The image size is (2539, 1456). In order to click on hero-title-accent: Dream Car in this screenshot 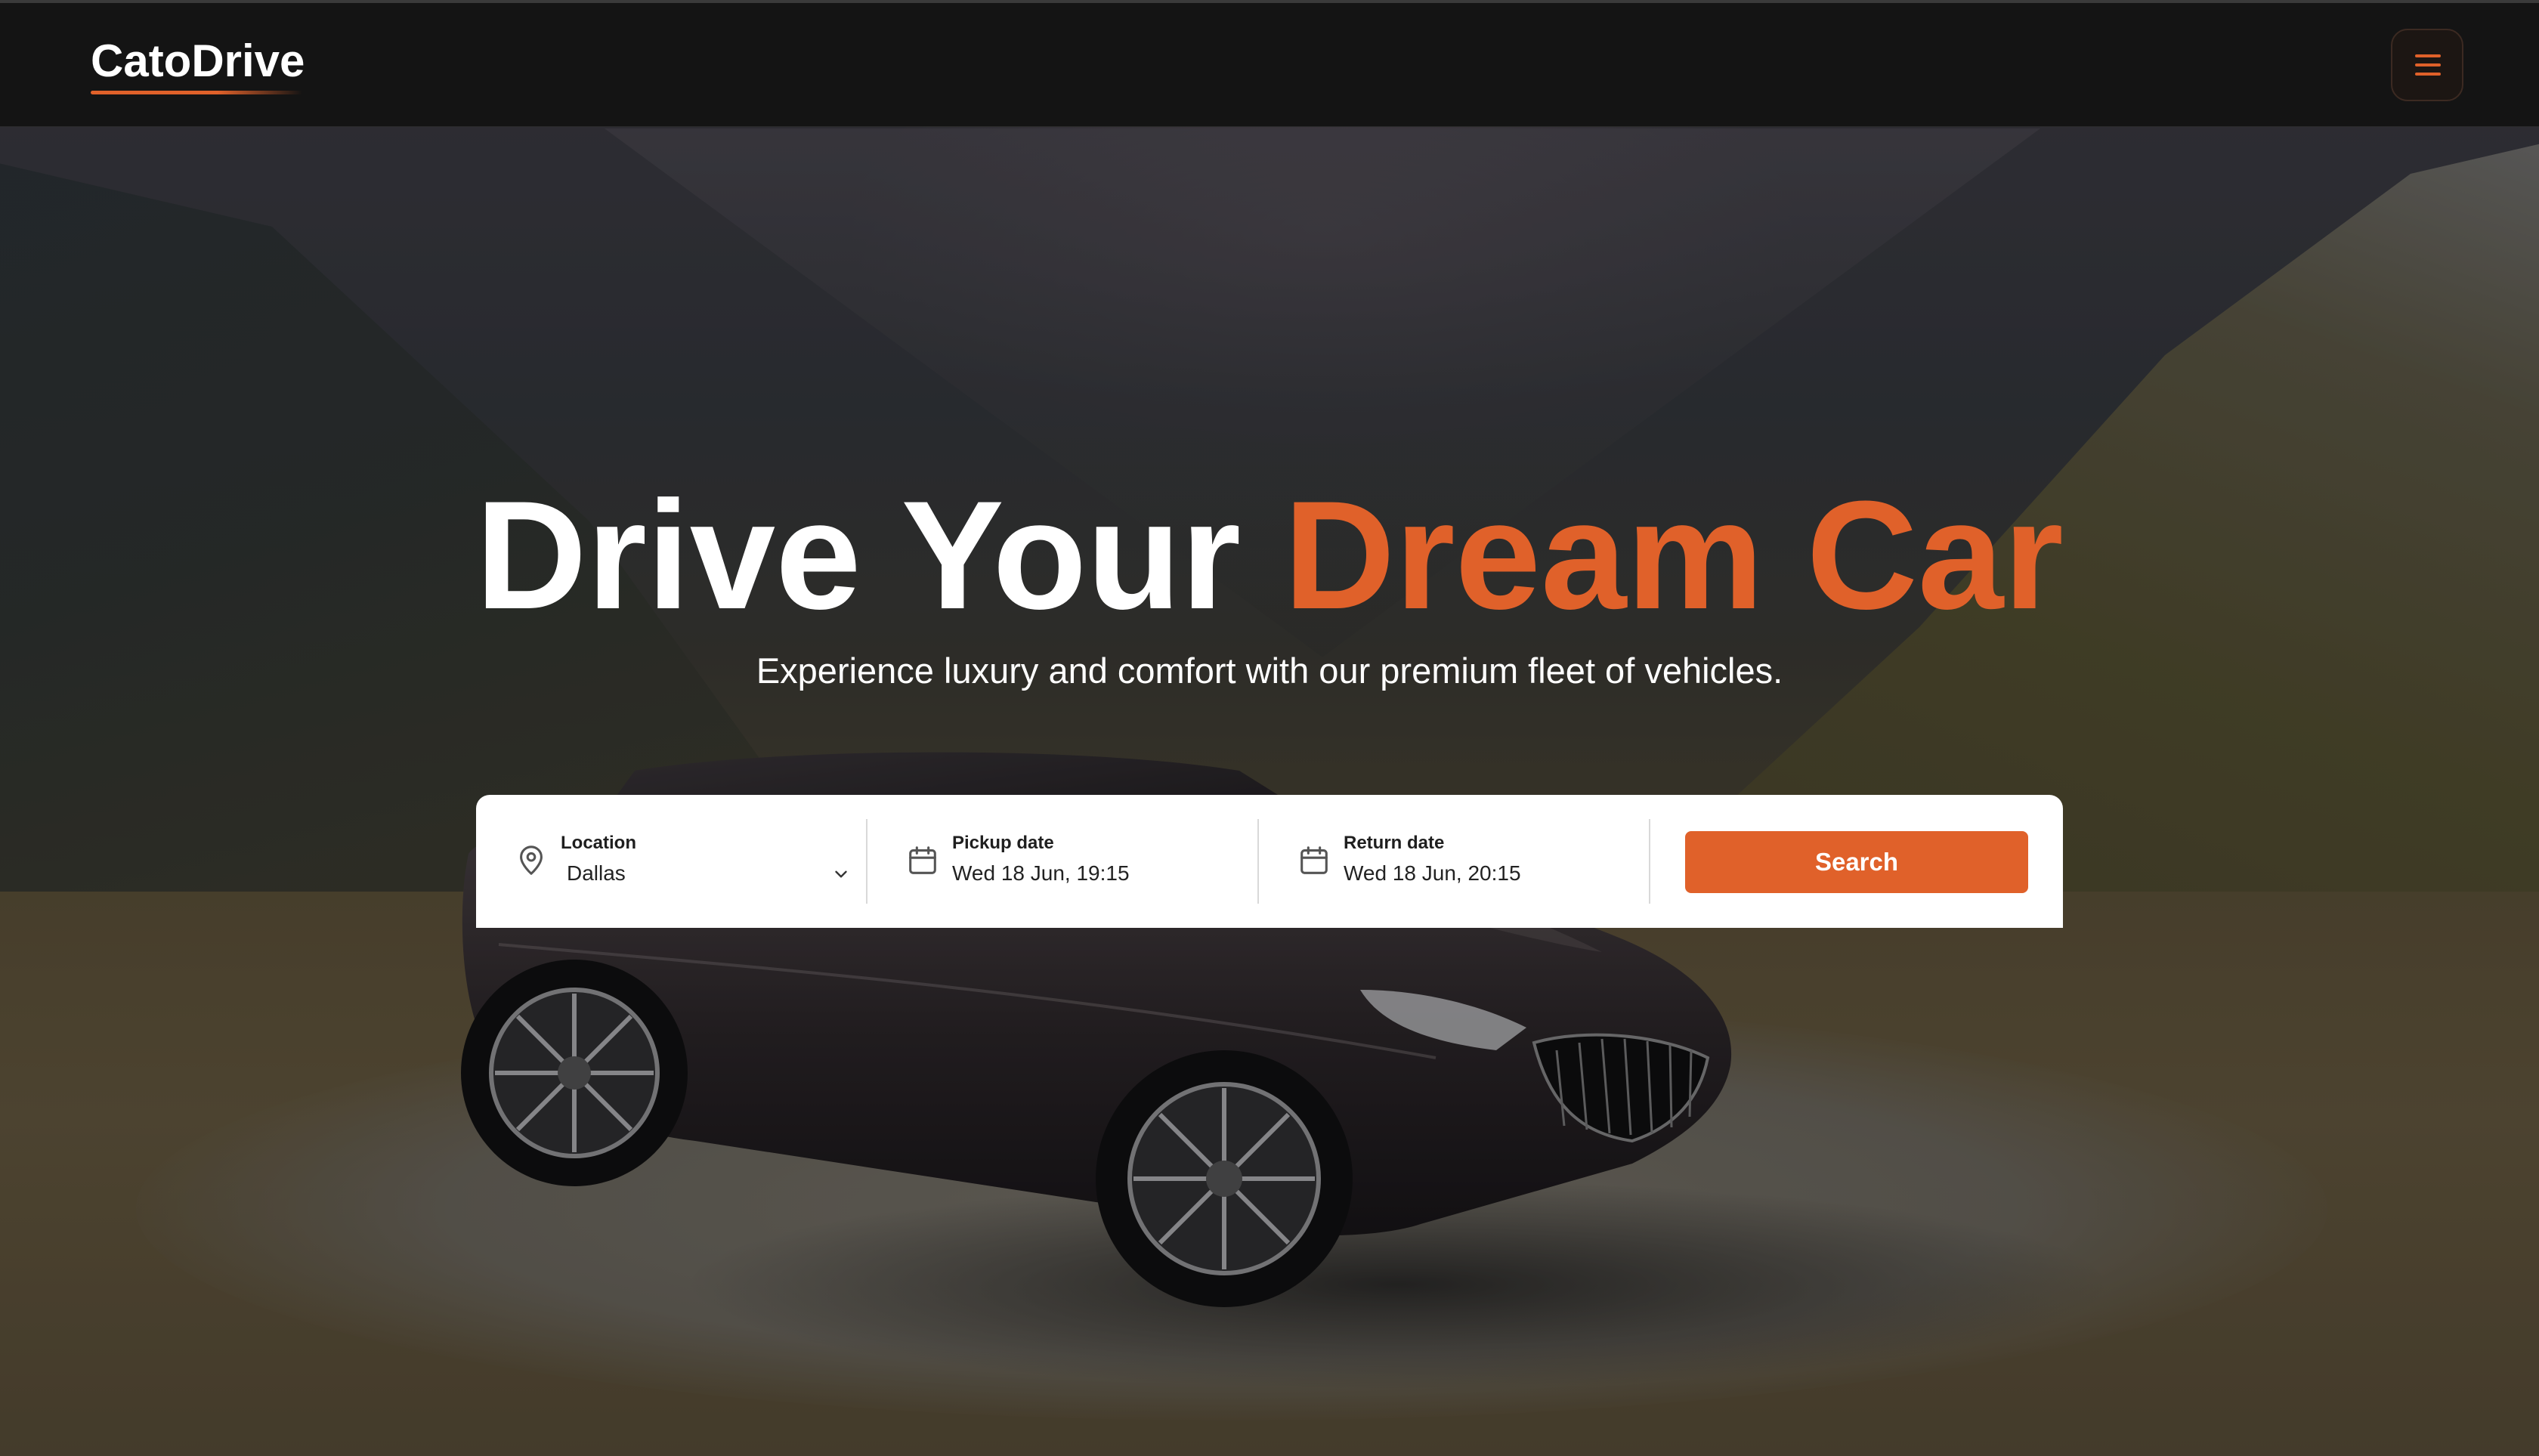, I will do `click(1673, 555)`.